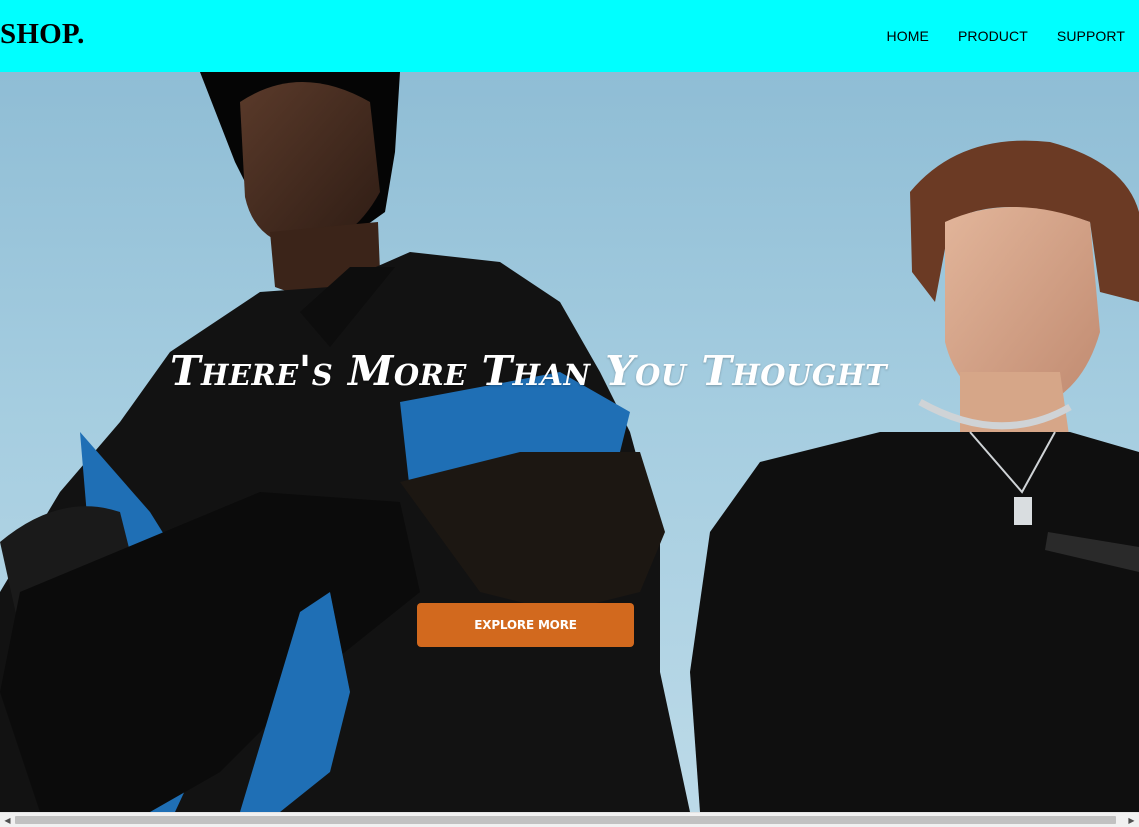 The image size is (1139, 827). Describe the element at coordinates (42, 34) in the screenshot. I see `logo: SHOP.` at that location.